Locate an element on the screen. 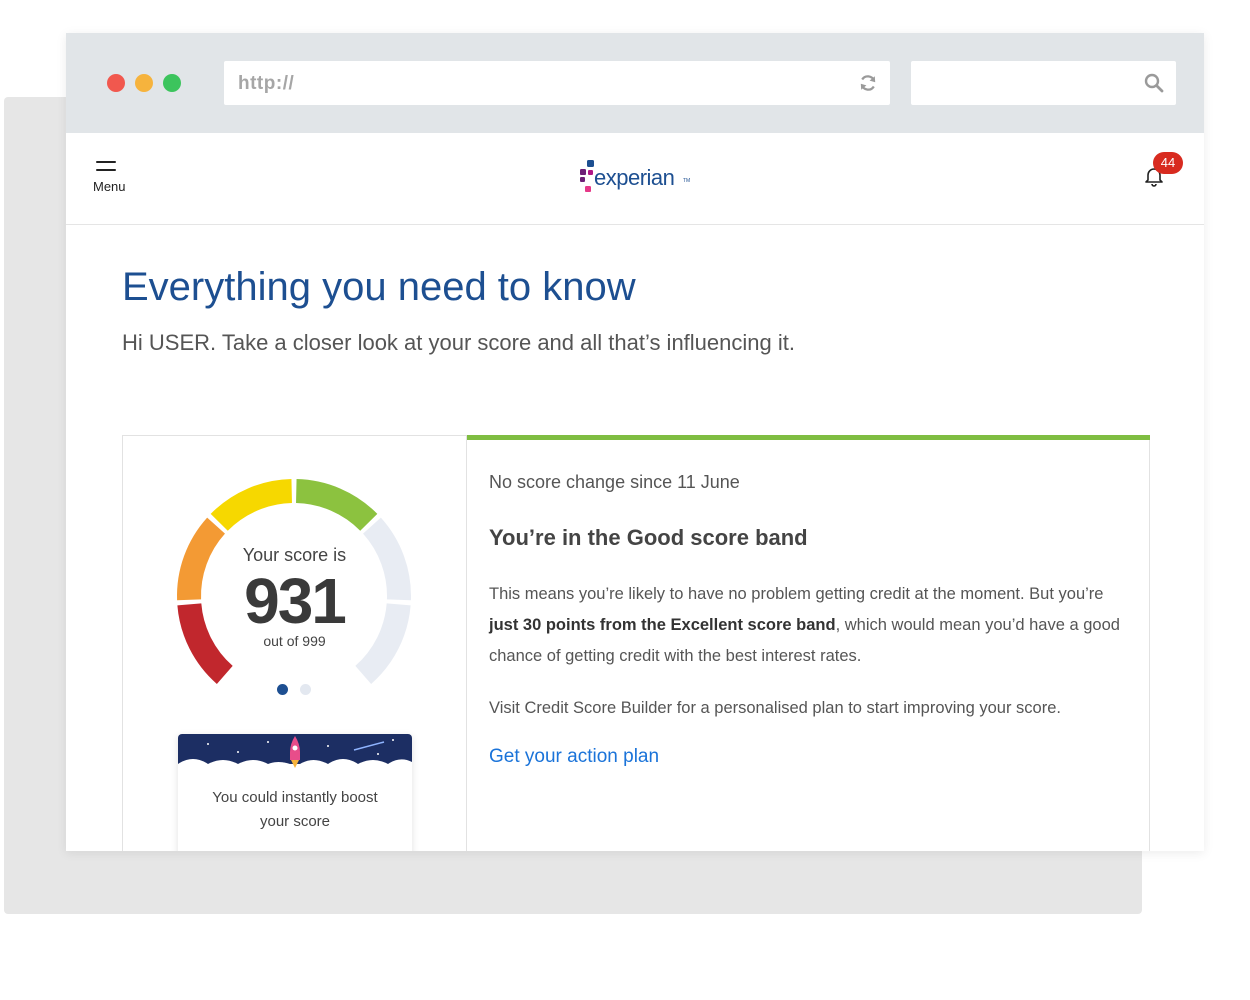  notification-badge: 44 is located at coordinates (1168, 163).